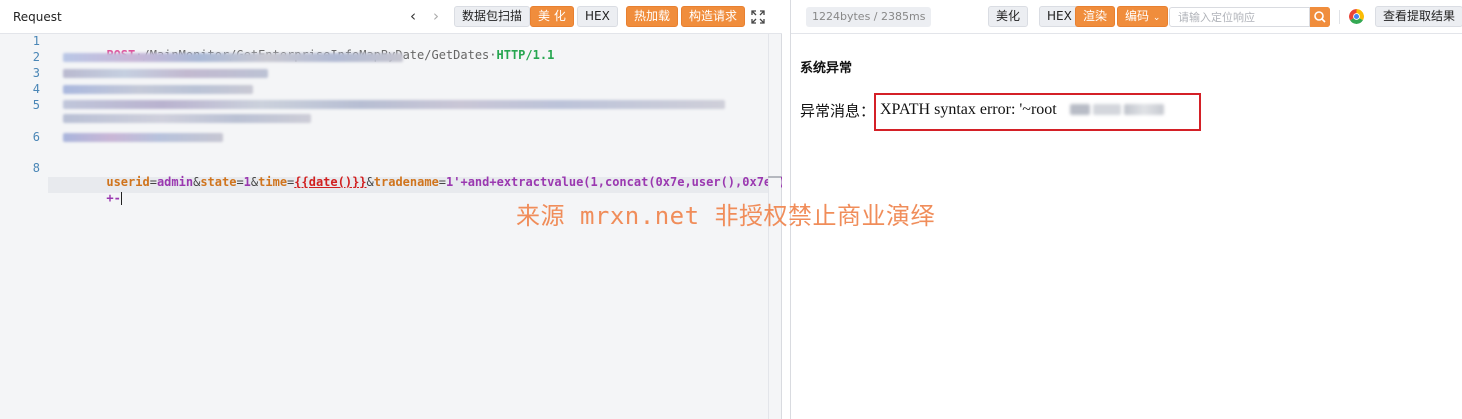  I want to click on render-button: 渲染, so click(1095, 16).